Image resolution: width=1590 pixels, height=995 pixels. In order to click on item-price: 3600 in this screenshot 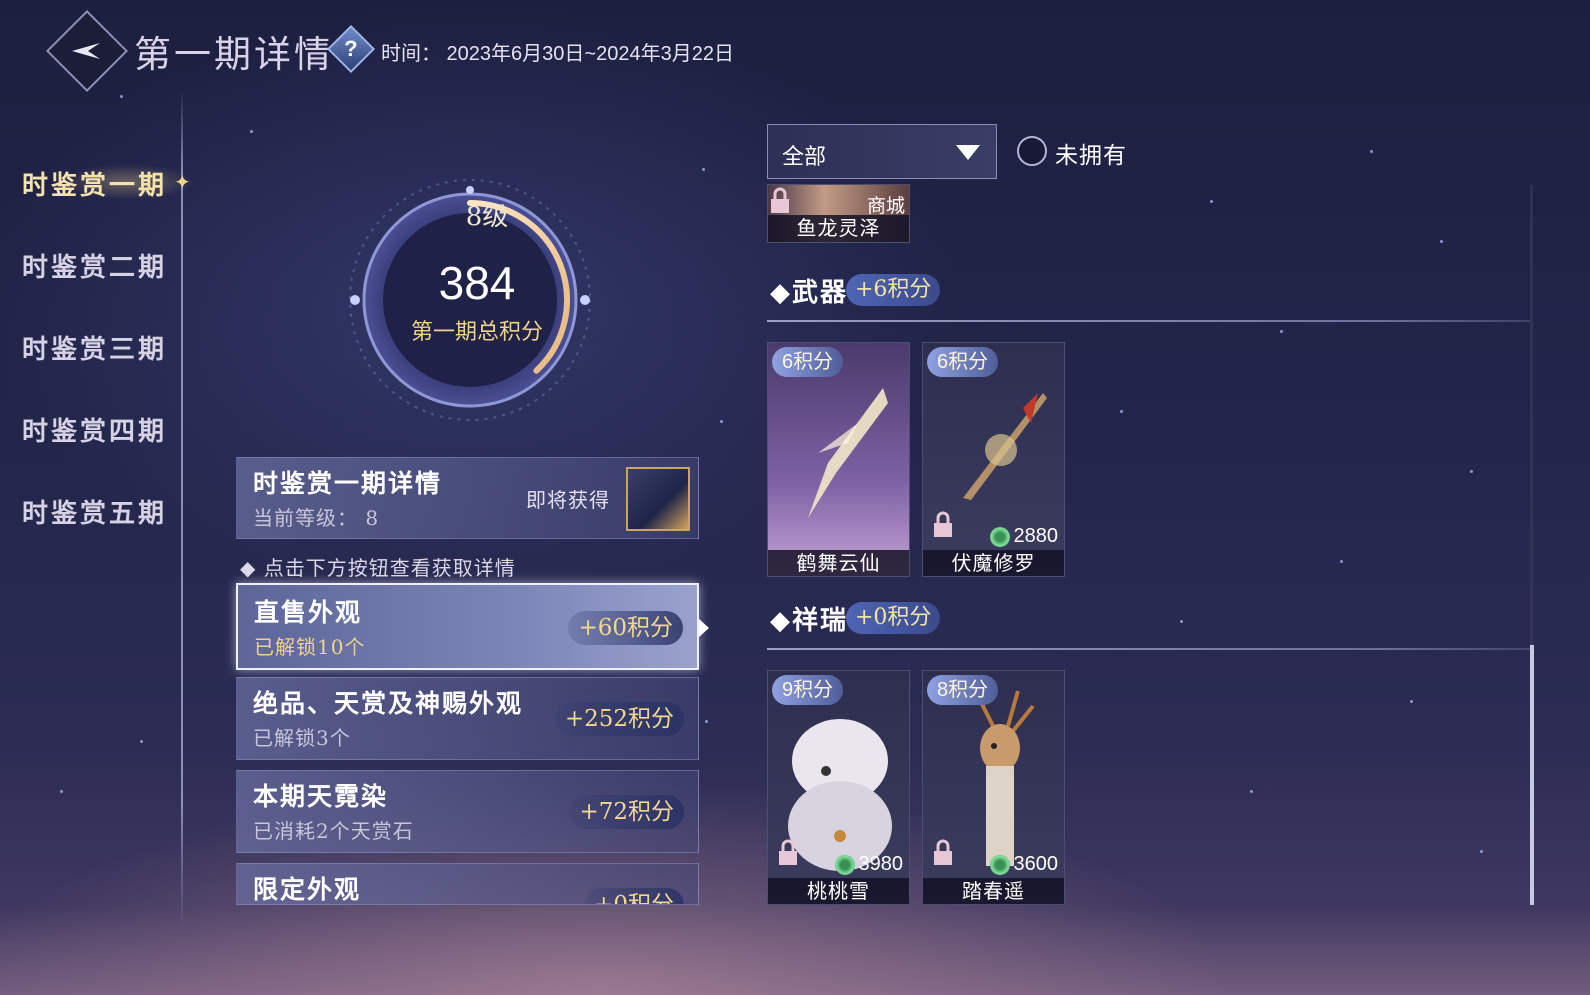, I will do `click(1023, 864)`.